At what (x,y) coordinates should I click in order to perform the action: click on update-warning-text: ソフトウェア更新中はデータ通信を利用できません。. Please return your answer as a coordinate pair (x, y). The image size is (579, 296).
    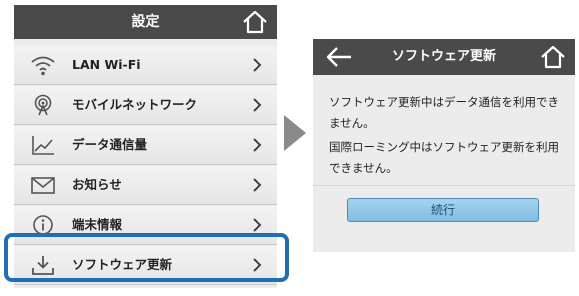
    Looking at the image, I should click on (444, 112).